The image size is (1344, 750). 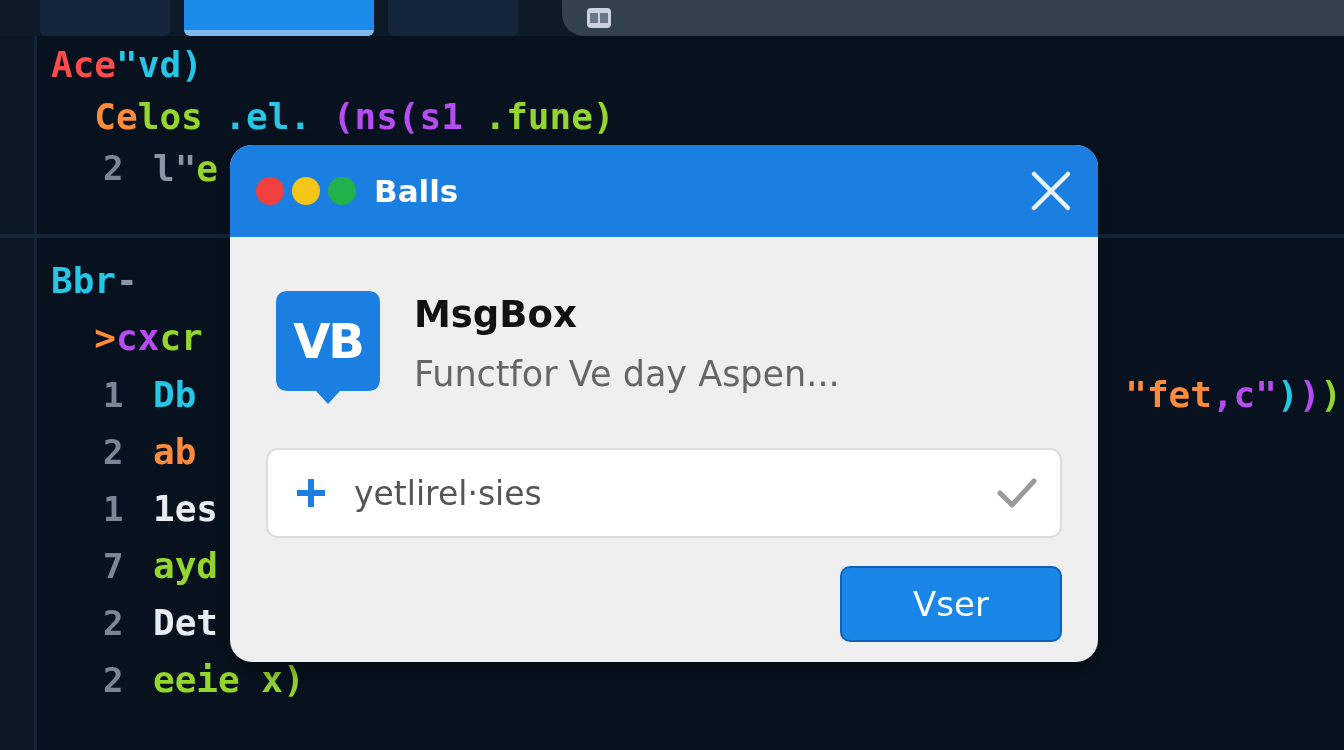 I want to click on code-line: eeie x), so click(x=229, y=679).